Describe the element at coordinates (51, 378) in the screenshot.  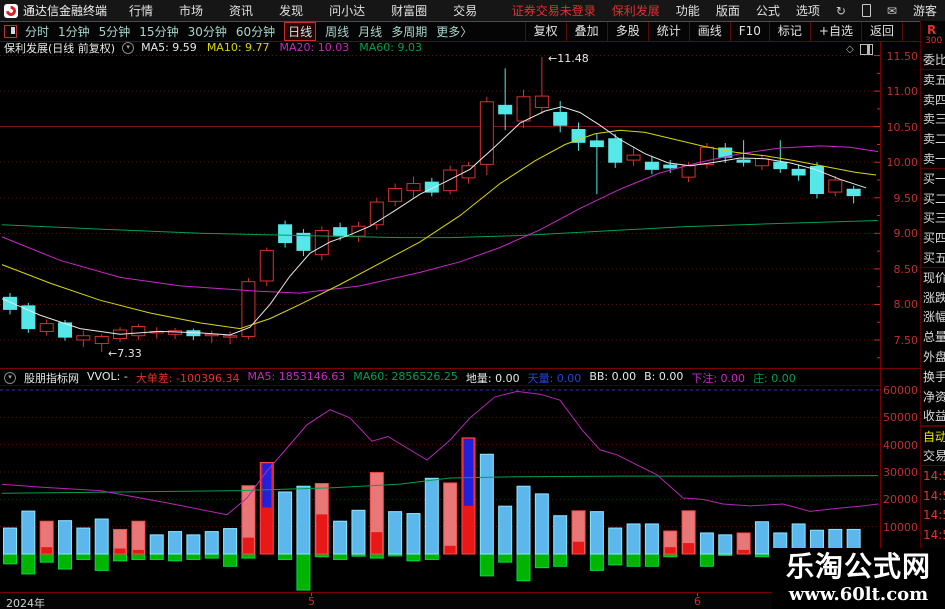
I see `indicator-source: 股朋指标网` at that location.